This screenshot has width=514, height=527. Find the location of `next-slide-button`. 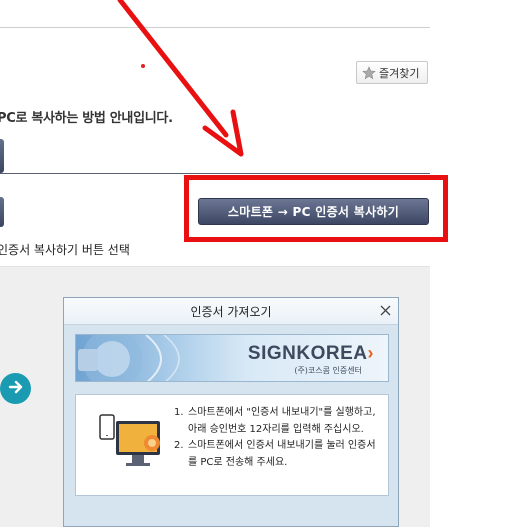

next-slide-button is located at coordinates (15, 388).